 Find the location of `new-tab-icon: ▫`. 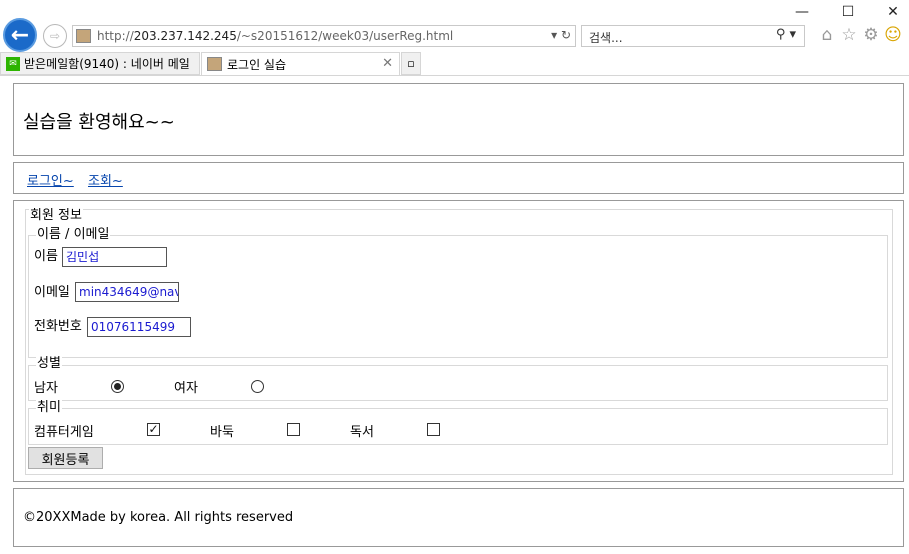

new-tab-icon: ▫ is located at coordinates (411, 63).